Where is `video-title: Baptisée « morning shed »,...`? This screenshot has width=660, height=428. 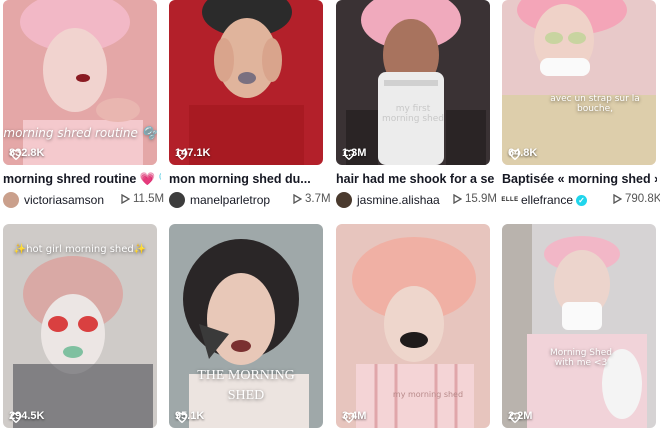
video-title: Baptisée « morning shed »,... is located at coordinates (579, 179).